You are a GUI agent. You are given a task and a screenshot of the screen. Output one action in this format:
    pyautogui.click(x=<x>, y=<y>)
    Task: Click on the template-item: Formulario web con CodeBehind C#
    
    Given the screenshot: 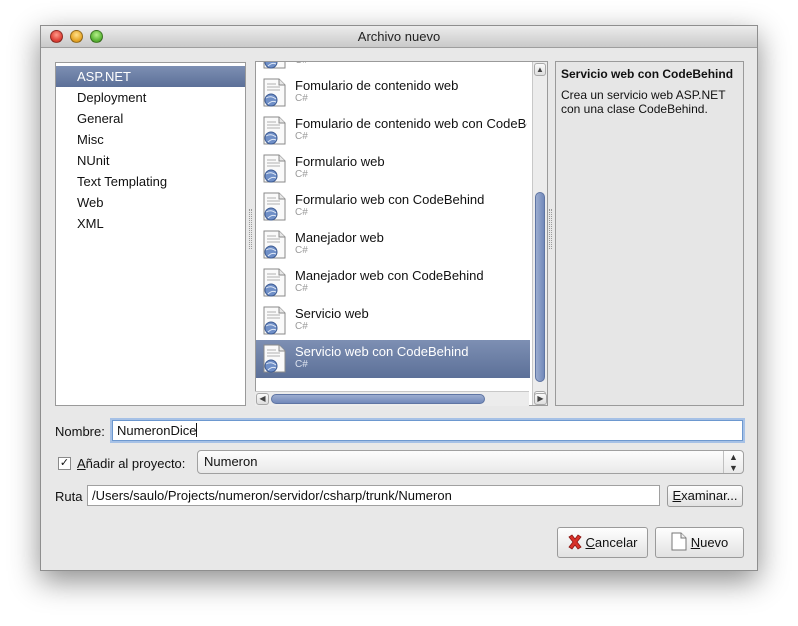 What is the action you would take?
    pyautogui.click(x=393, y=207)
    